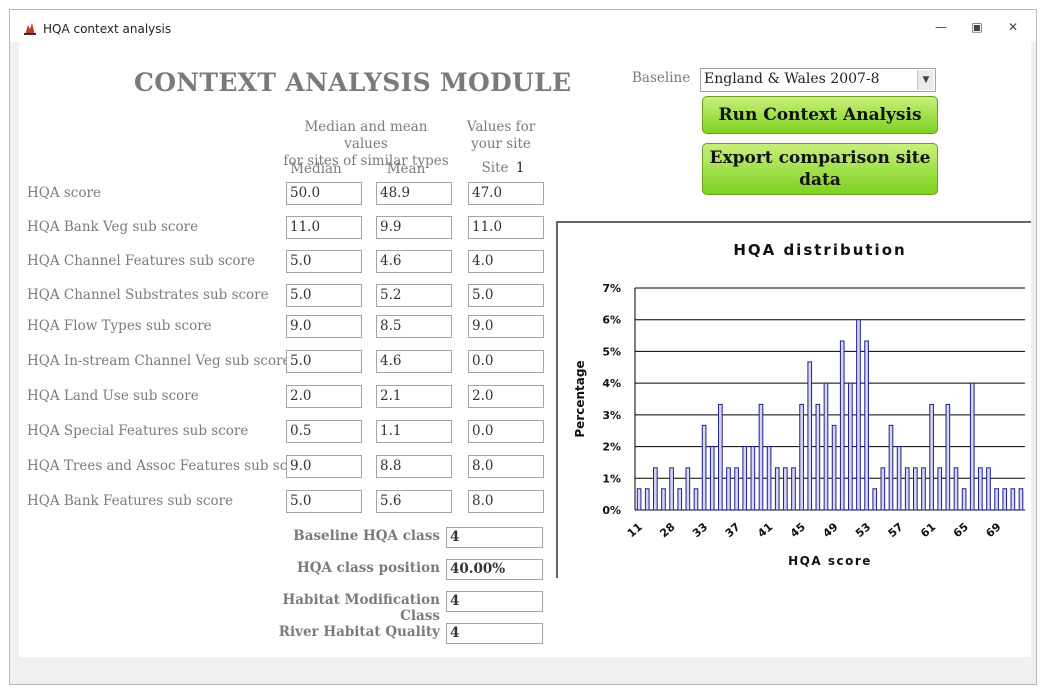 Image resolution: width=1047 pixels, height=692 pixels. What do you see at coordinates (414, 501) in the screenshot?
I see `mean-field: 5.6` at bounding box center [414, 501].